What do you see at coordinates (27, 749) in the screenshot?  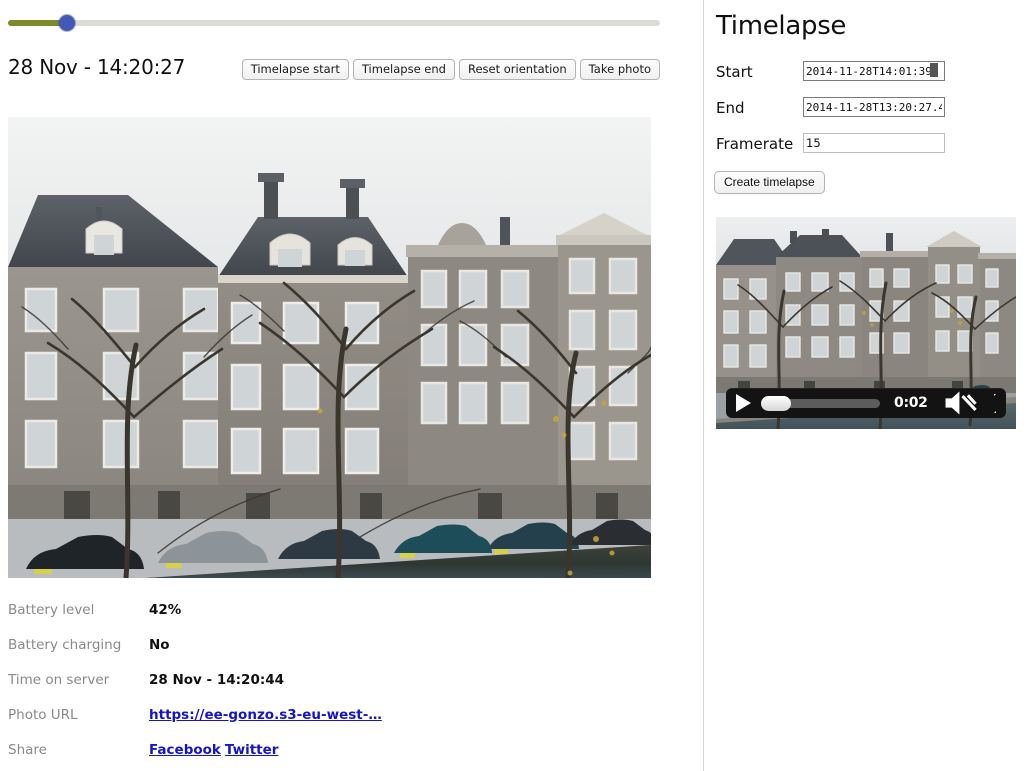 I see `row-label: Share` at bounding box center [27, 749].